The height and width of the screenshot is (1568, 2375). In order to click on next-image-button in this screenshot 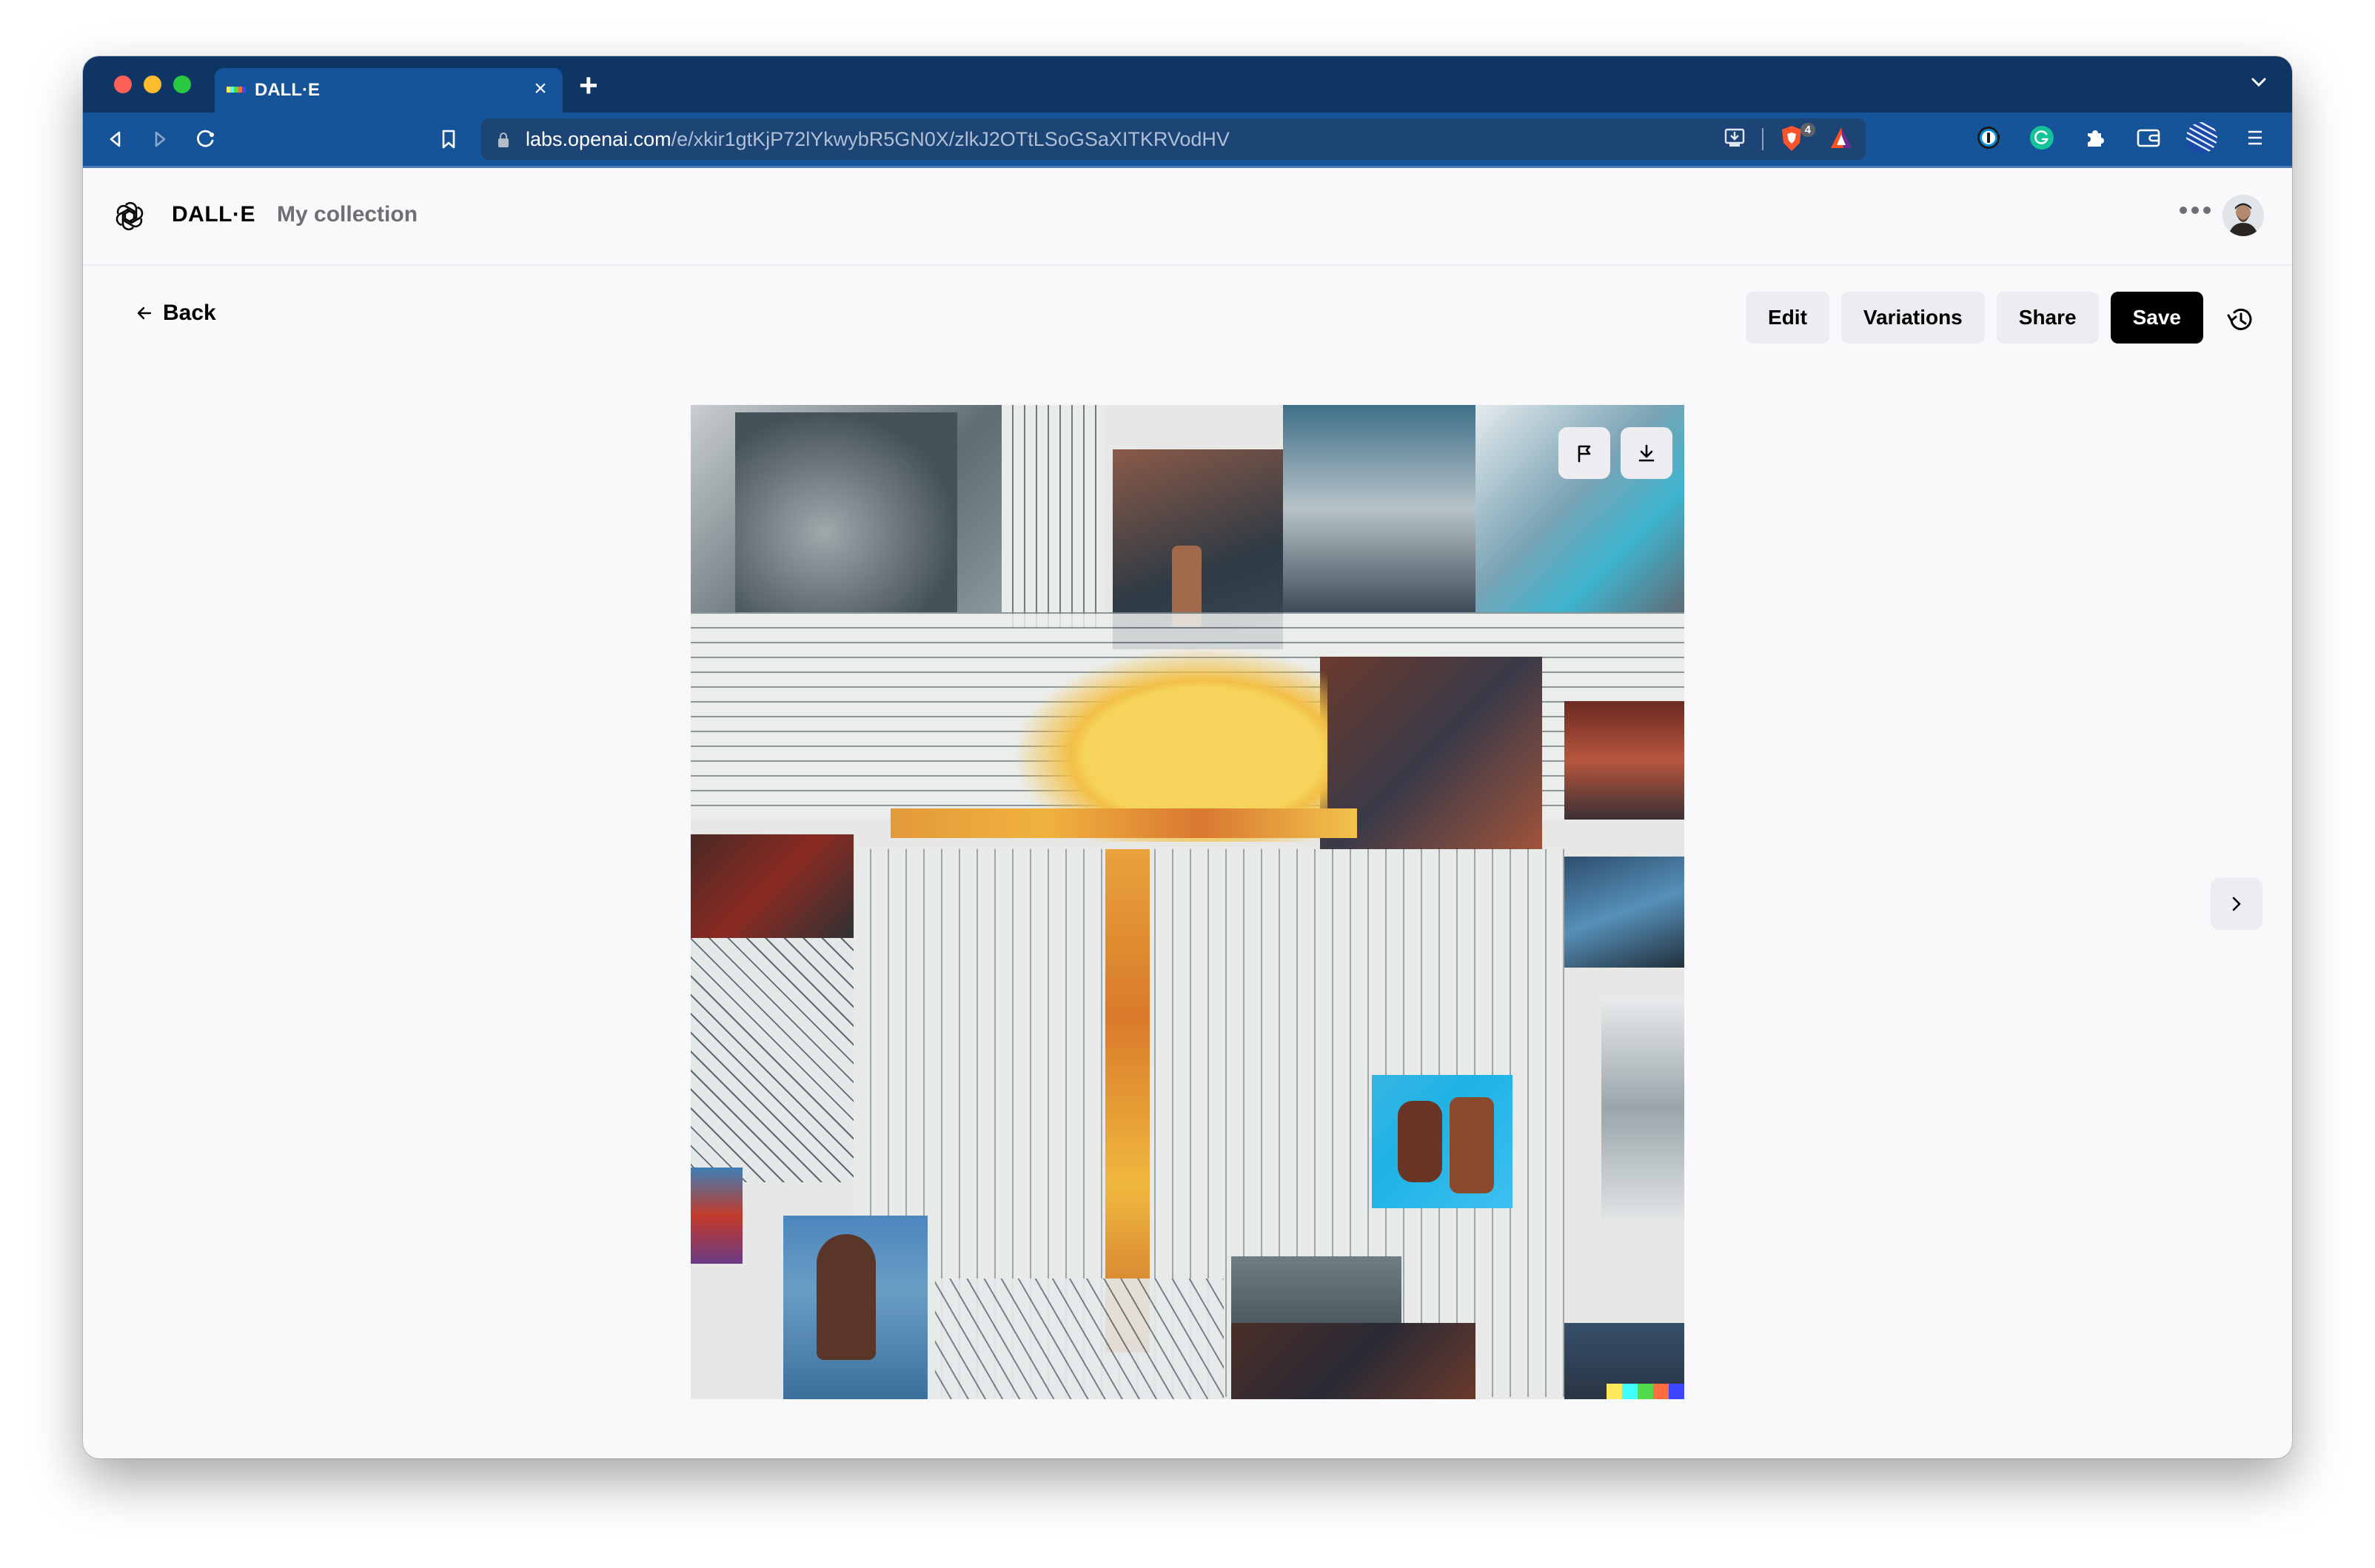, I will do `click(2236, 904)`.